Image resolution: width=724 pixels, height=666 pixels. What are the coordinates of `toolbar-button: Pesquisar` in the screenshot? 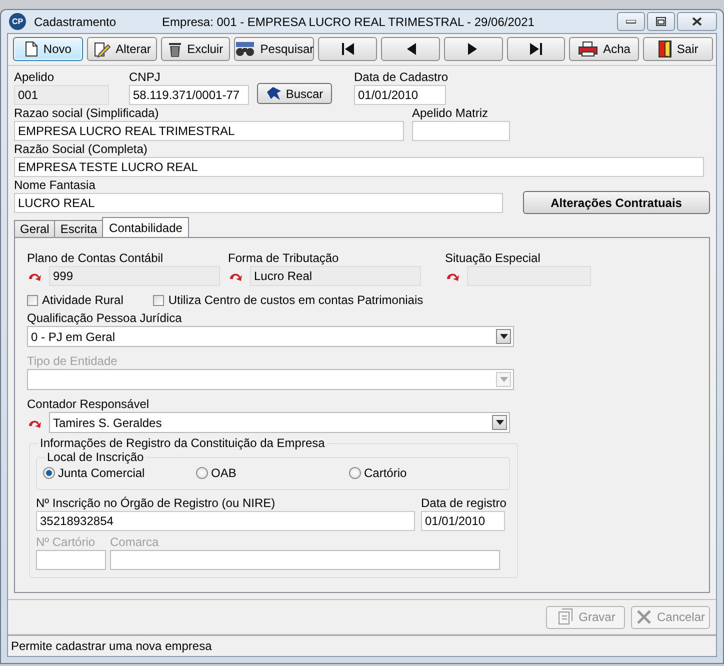 It's located at (274, 49).